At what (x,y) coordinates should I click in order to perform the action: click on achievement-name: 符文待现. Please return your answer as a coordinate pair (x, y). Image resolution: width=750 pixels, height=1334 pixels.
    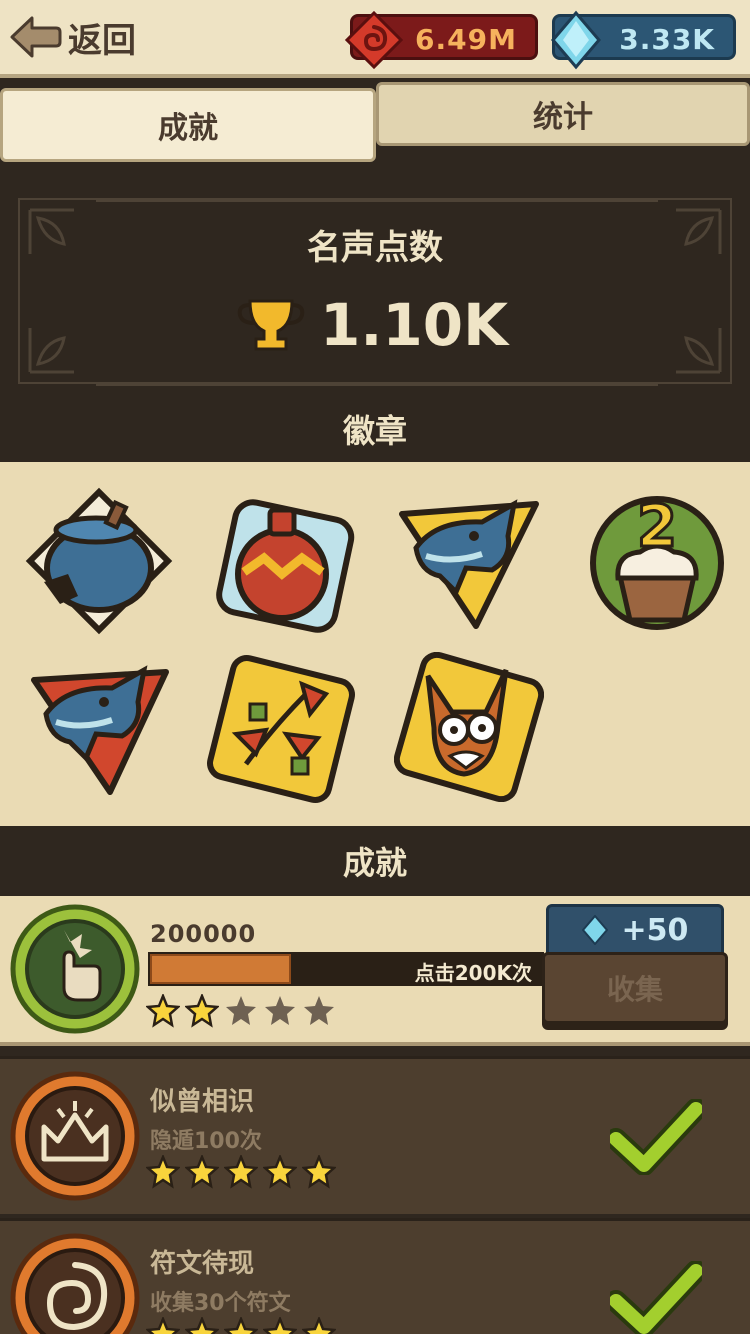
    Looking at the image, I should click on (202, 1264).